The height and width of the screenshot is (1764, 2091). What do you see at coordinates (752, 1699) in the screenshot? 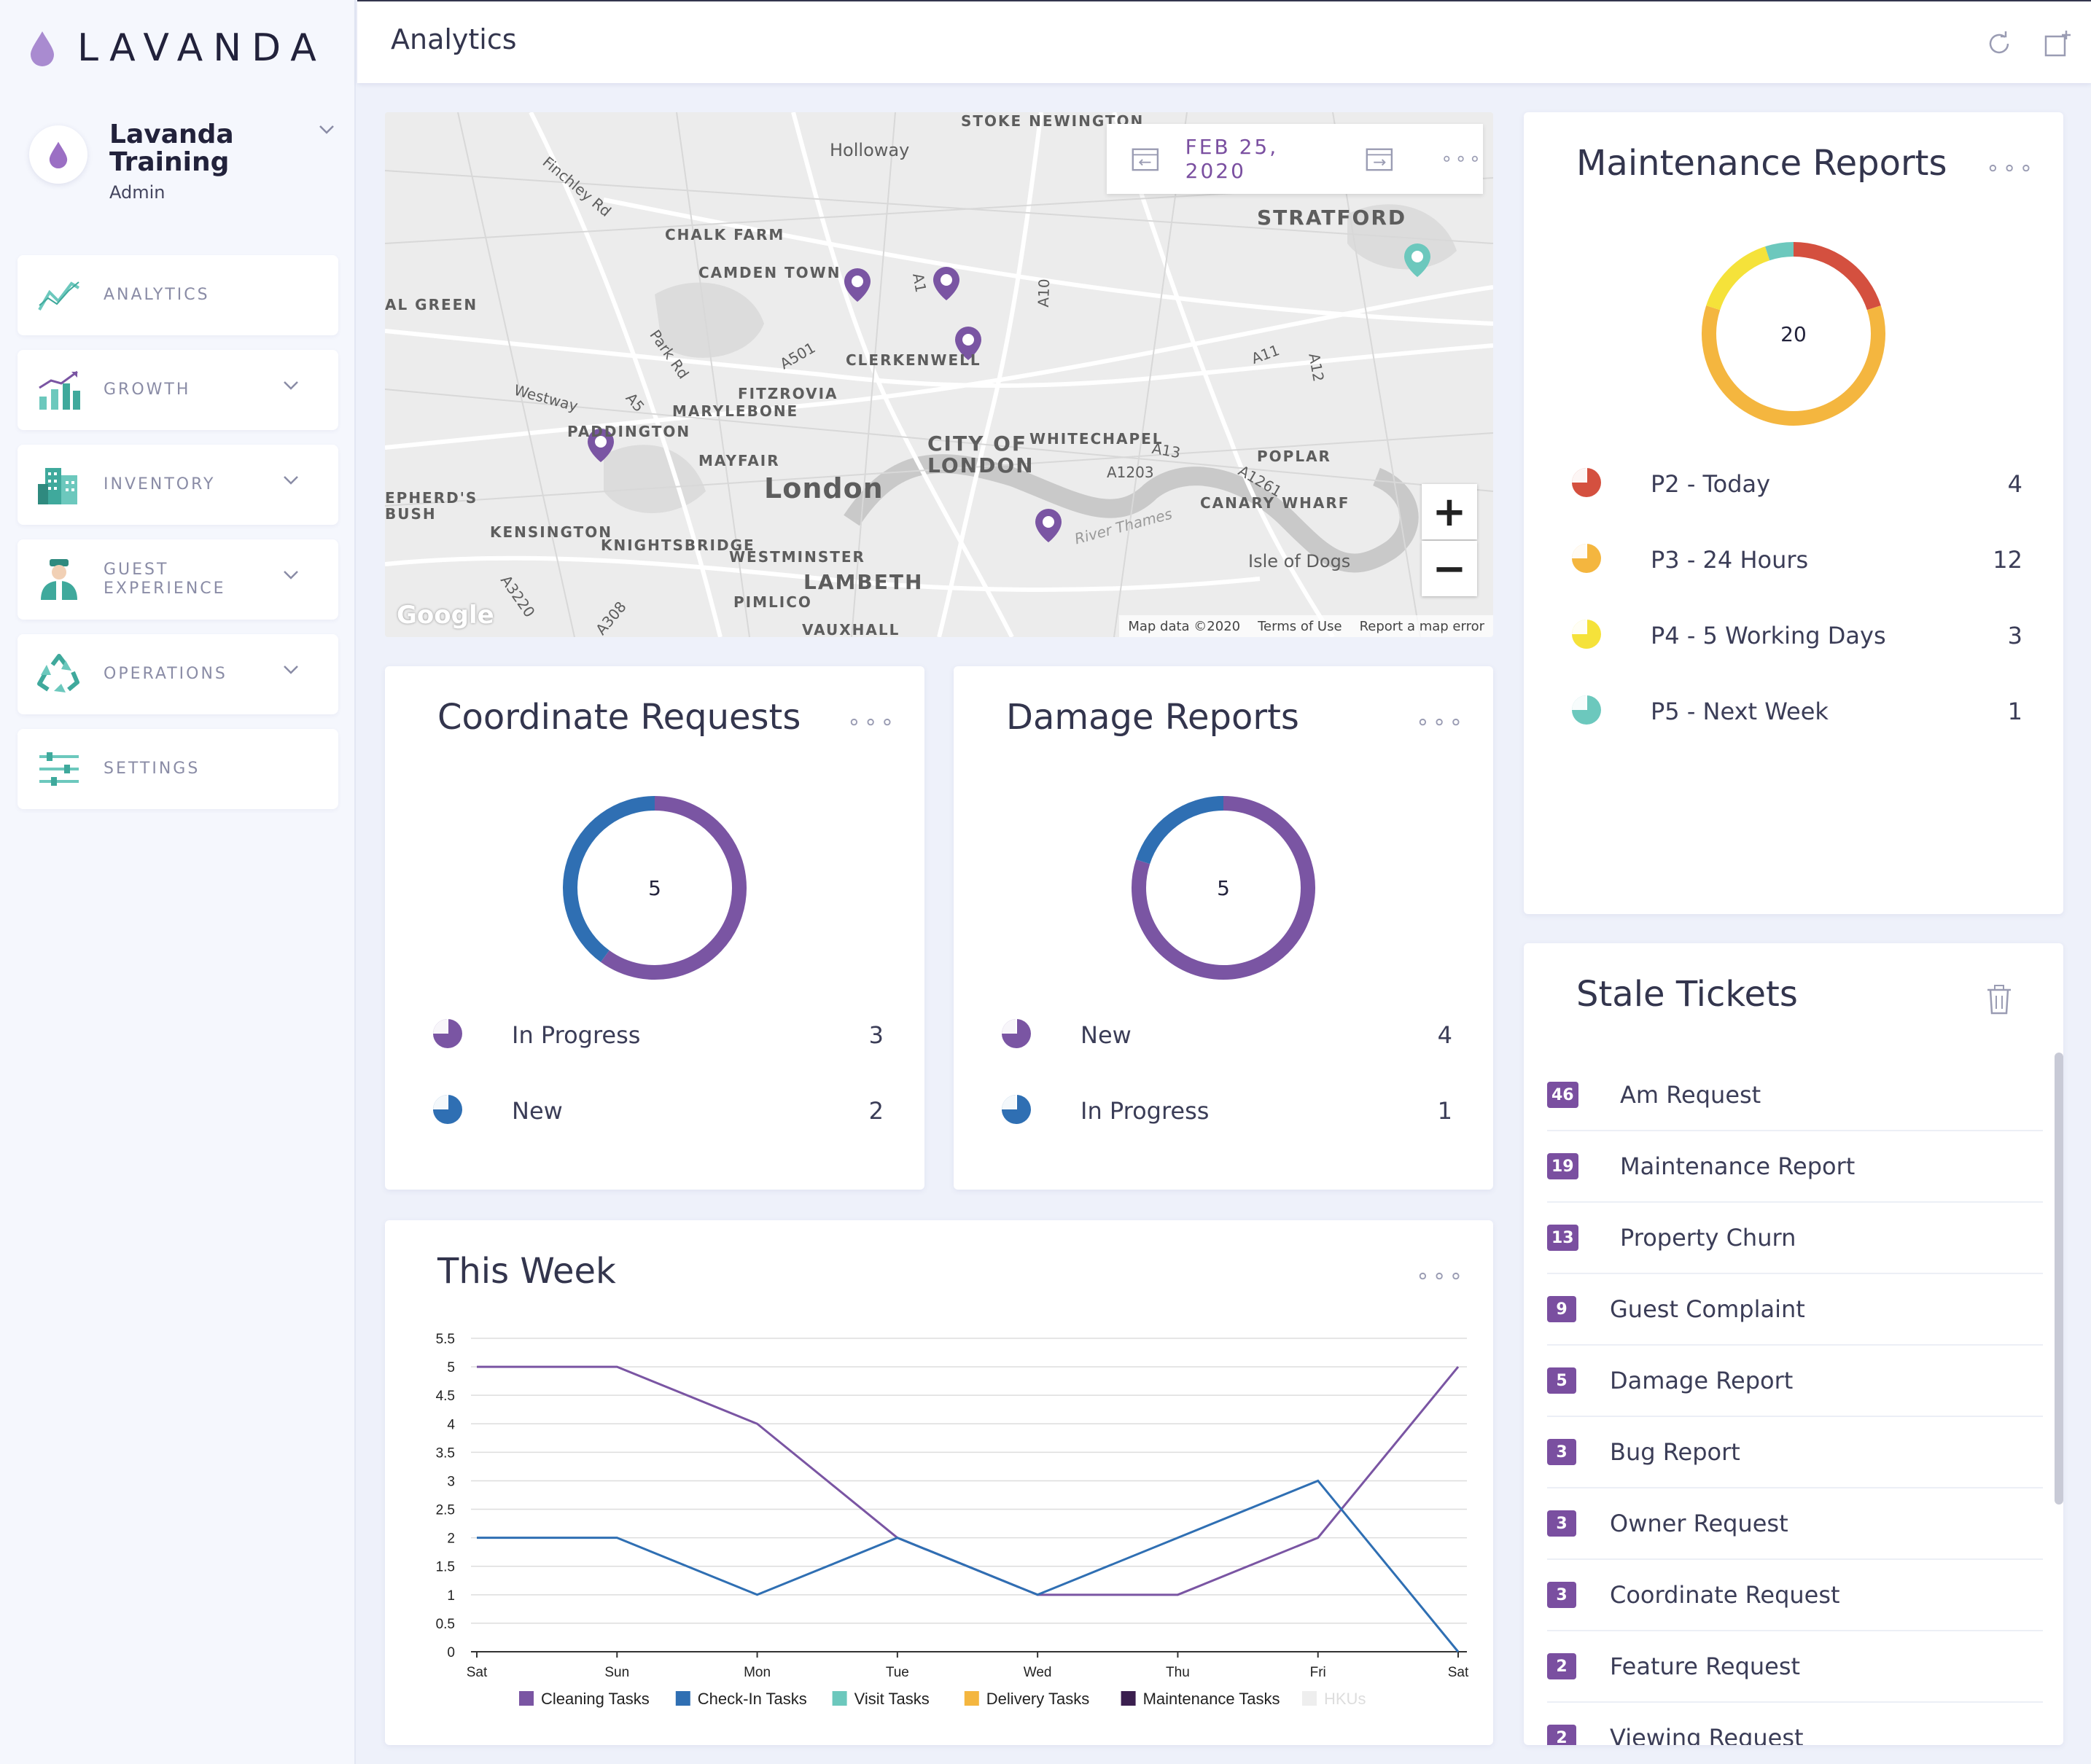
I see `legend-label: Check-In Tasks` at bounding box center [752, 1699].